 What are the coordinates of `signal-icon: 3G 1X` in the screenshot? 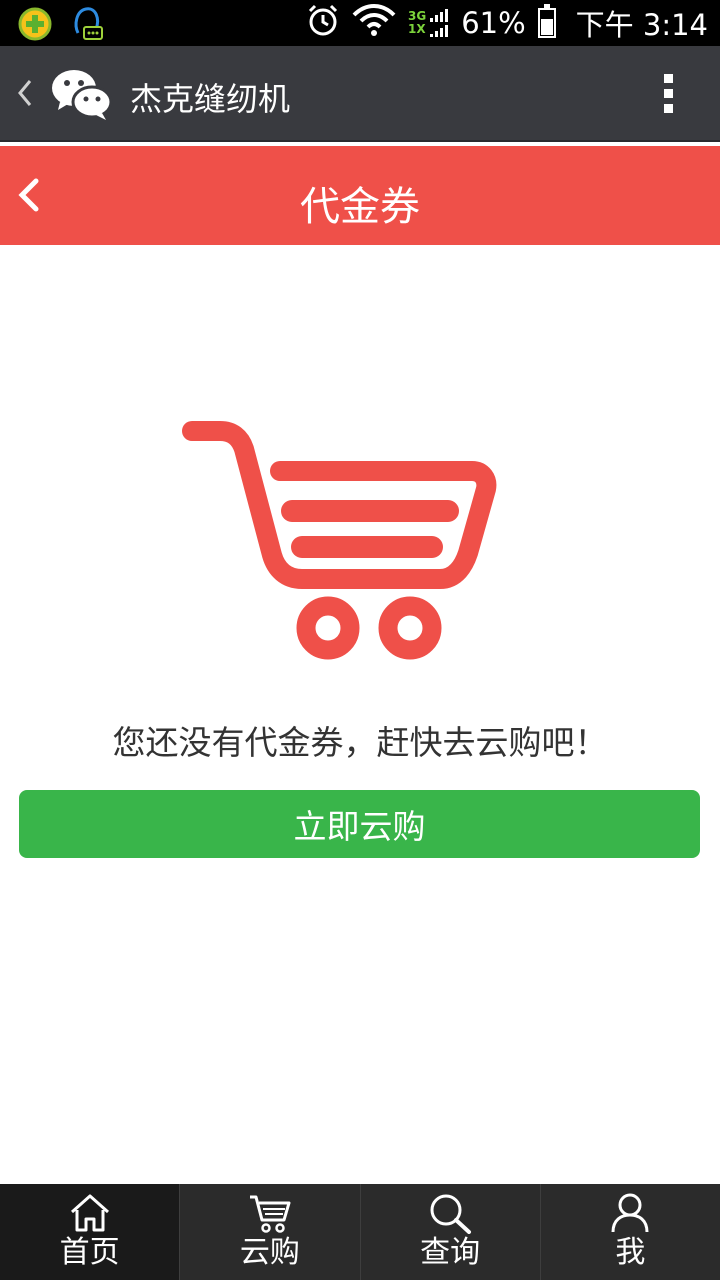 It's located at (428, 23).